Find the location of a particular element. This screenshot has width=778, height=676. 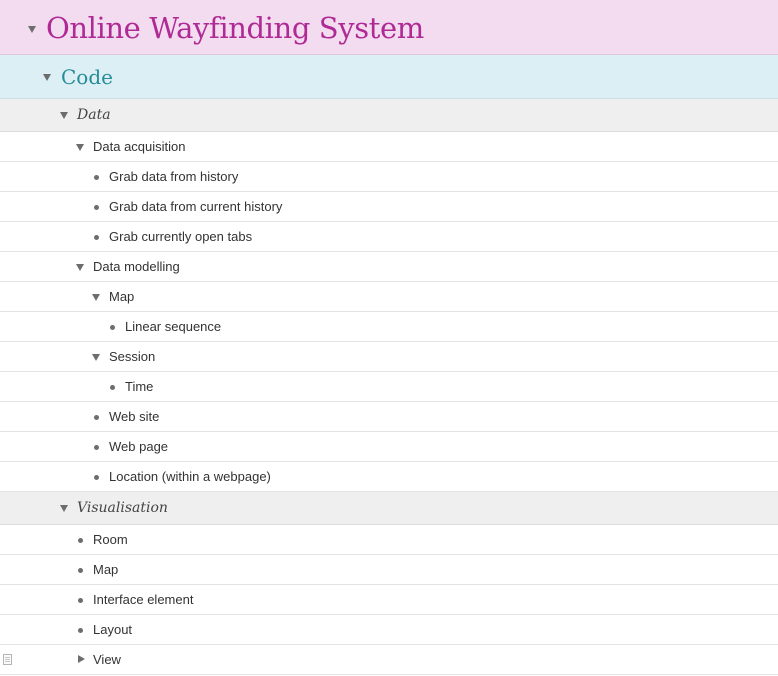

outline-row: Time is located at coordinates (389, 387).